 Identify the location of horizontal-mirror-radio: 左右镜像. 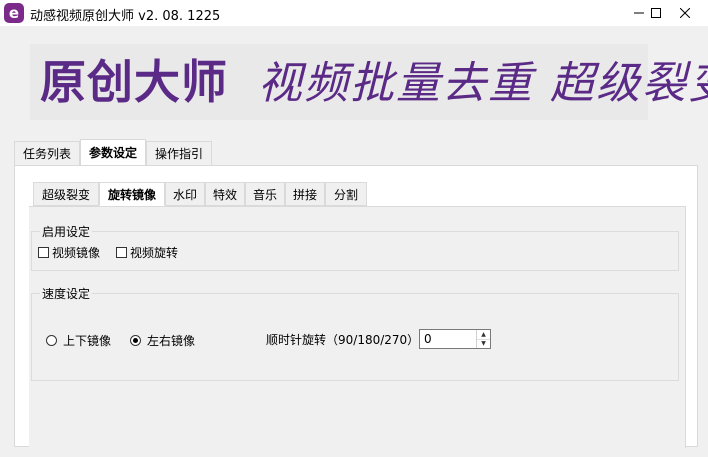
(162, 340).